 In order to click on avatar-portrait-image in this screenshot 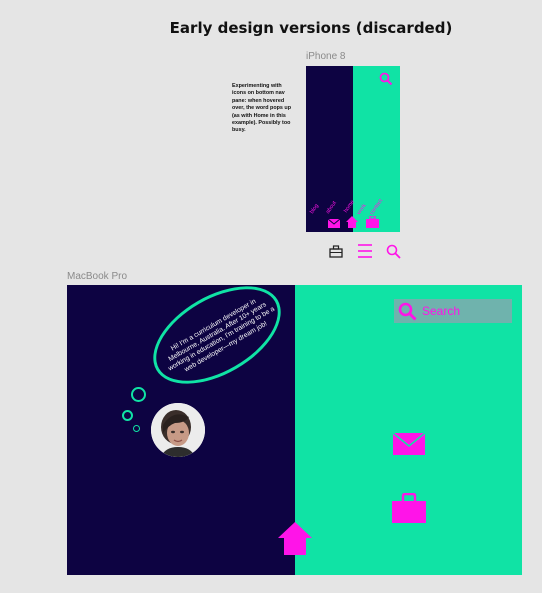, I will do `click(178, 430)`.